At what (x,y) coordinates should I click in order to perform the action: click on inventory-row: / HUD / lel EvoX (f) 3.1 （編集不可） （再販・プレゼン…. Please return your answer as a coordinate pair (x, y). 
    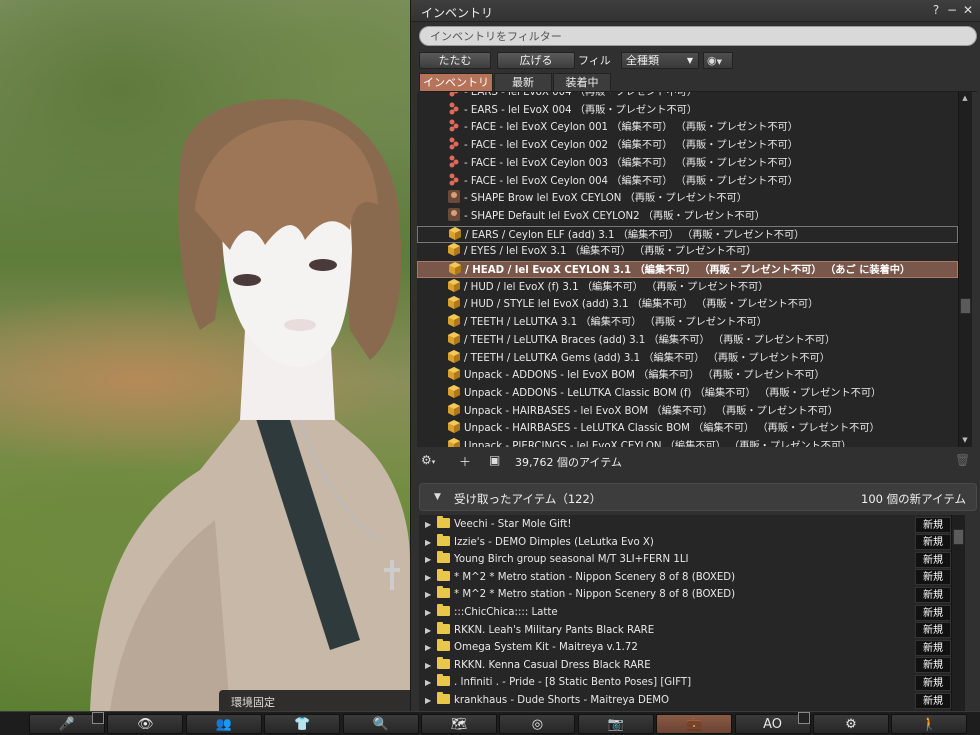
    Looking at the image, I should click on (687, 287).